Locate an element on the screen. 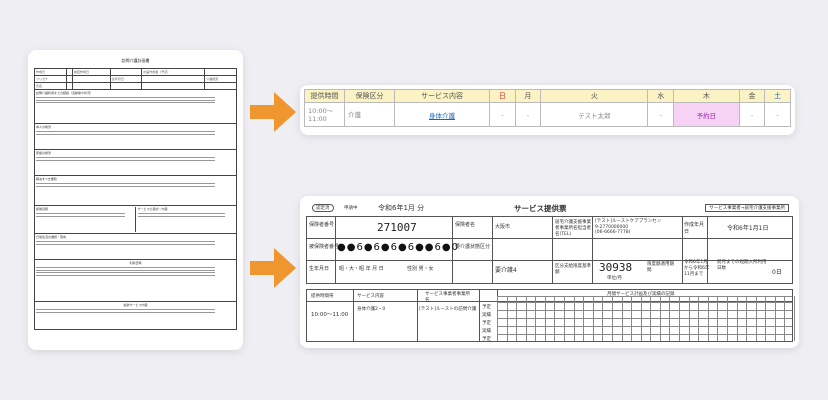 The image size is (828, 400). doc-cell: 作成日 is located at coordinates (50, 72).